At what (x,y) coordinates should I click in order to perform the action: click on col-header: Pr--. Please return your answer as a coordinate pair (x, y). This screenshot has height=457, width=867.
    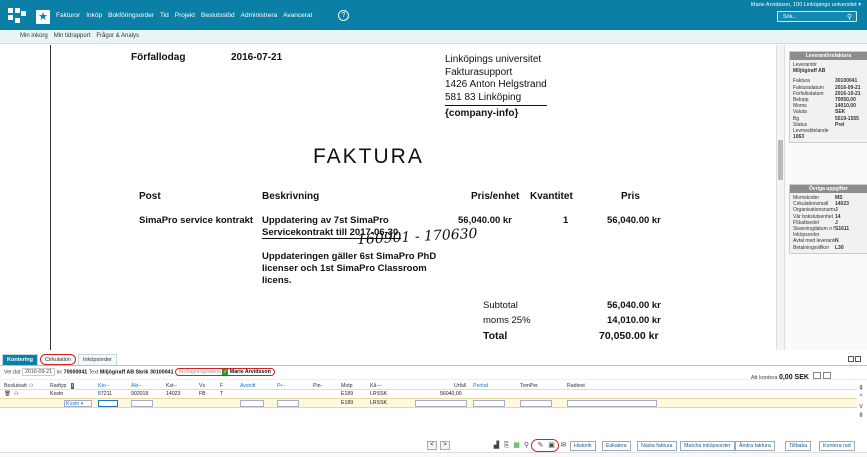
    Looking at the image, I should click on (281, 386).